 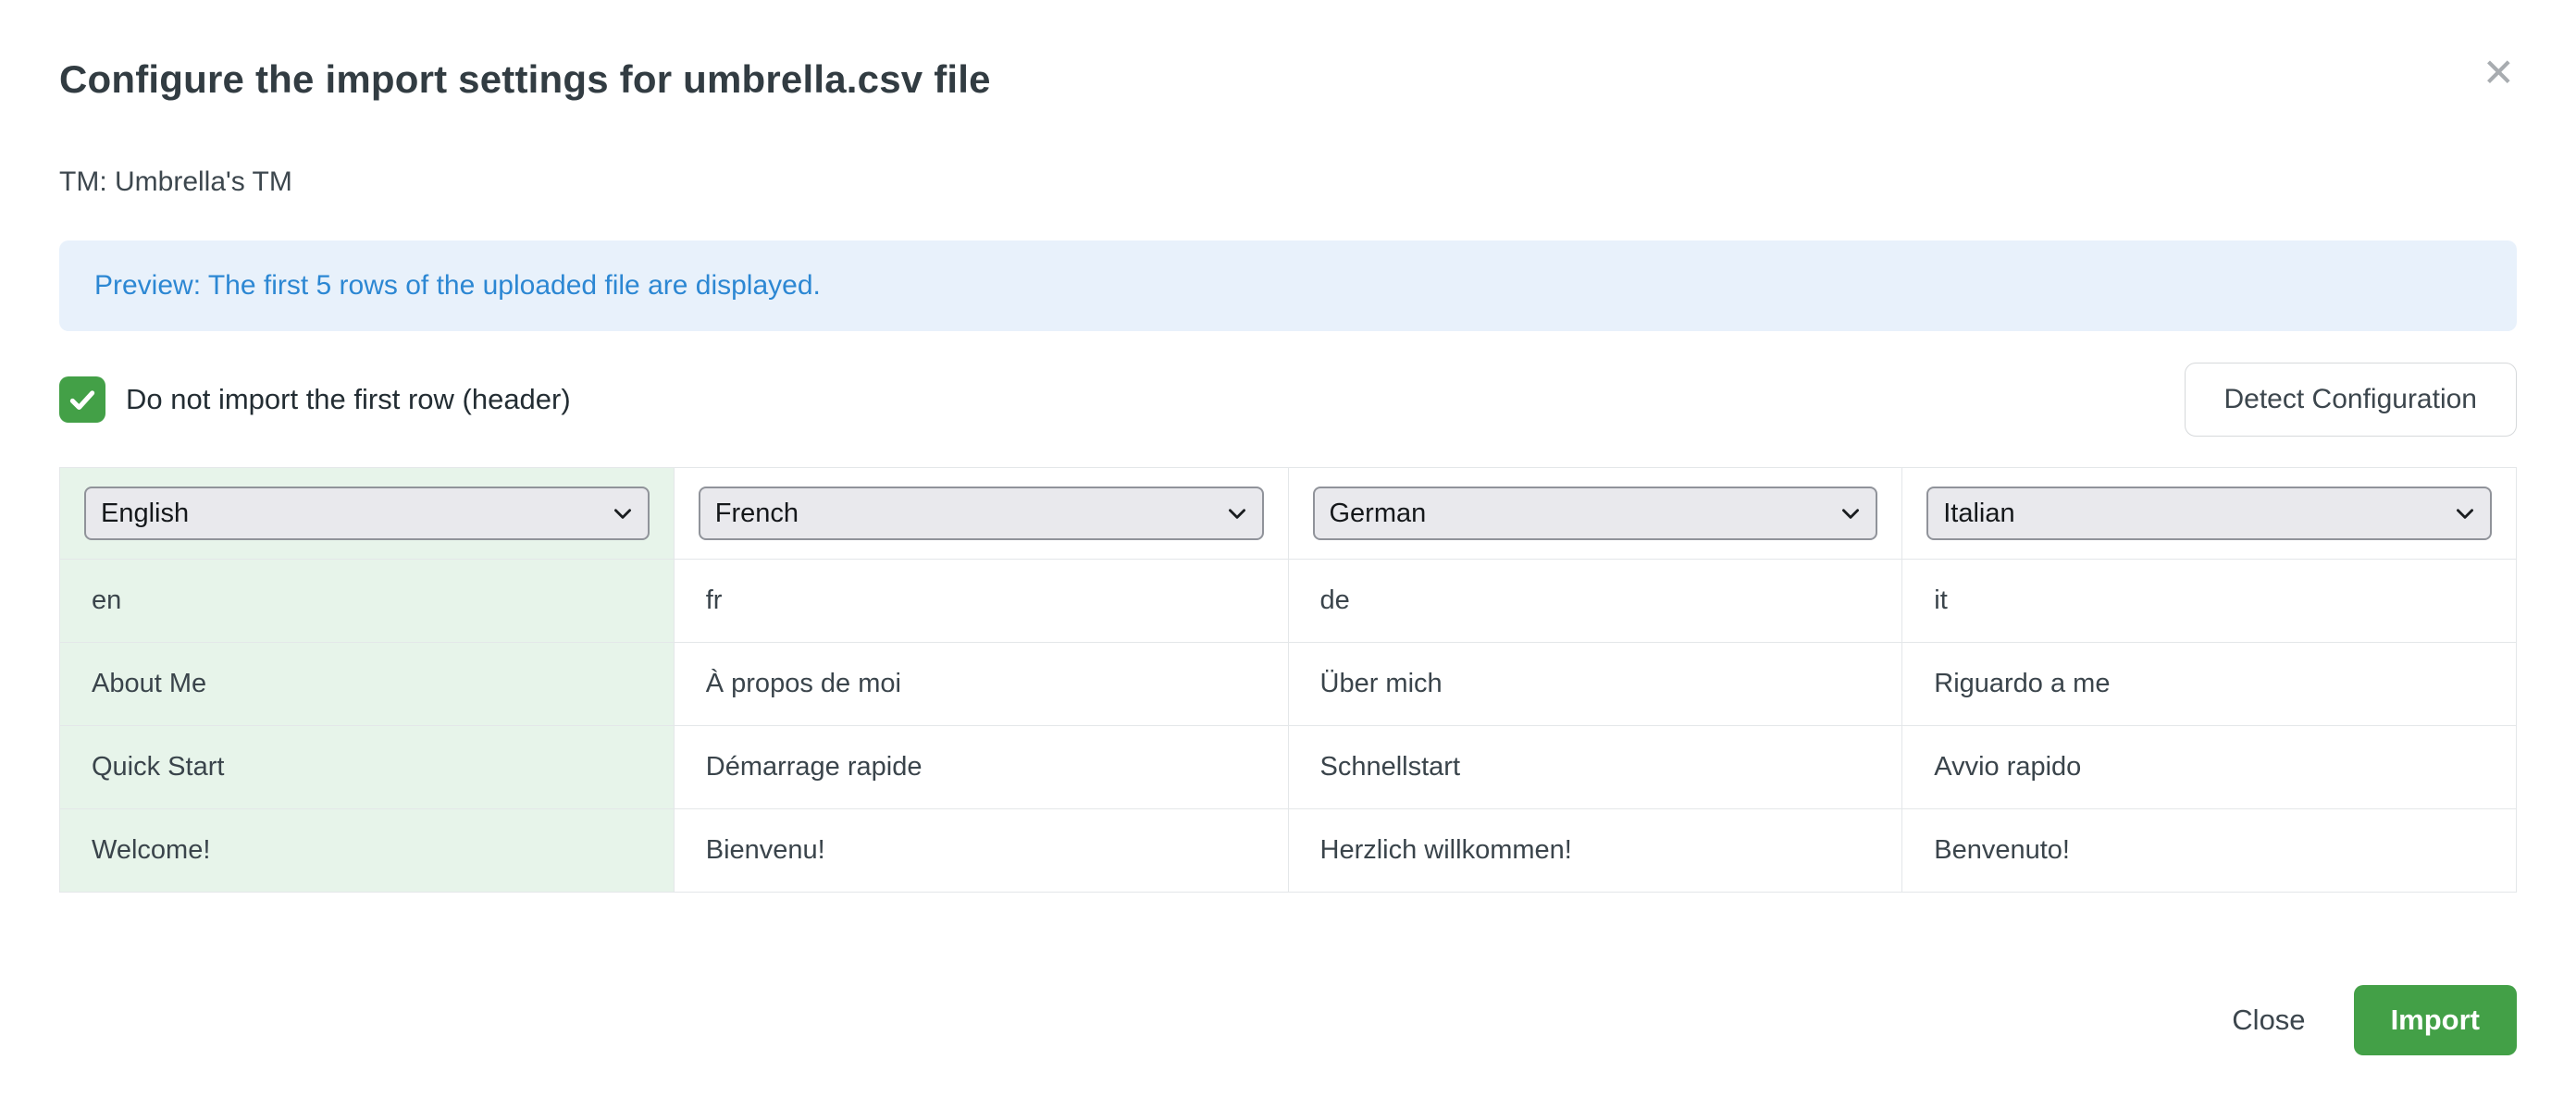 I want to click on table-cell: Avvio rapido, so click(x=2209, y=767).